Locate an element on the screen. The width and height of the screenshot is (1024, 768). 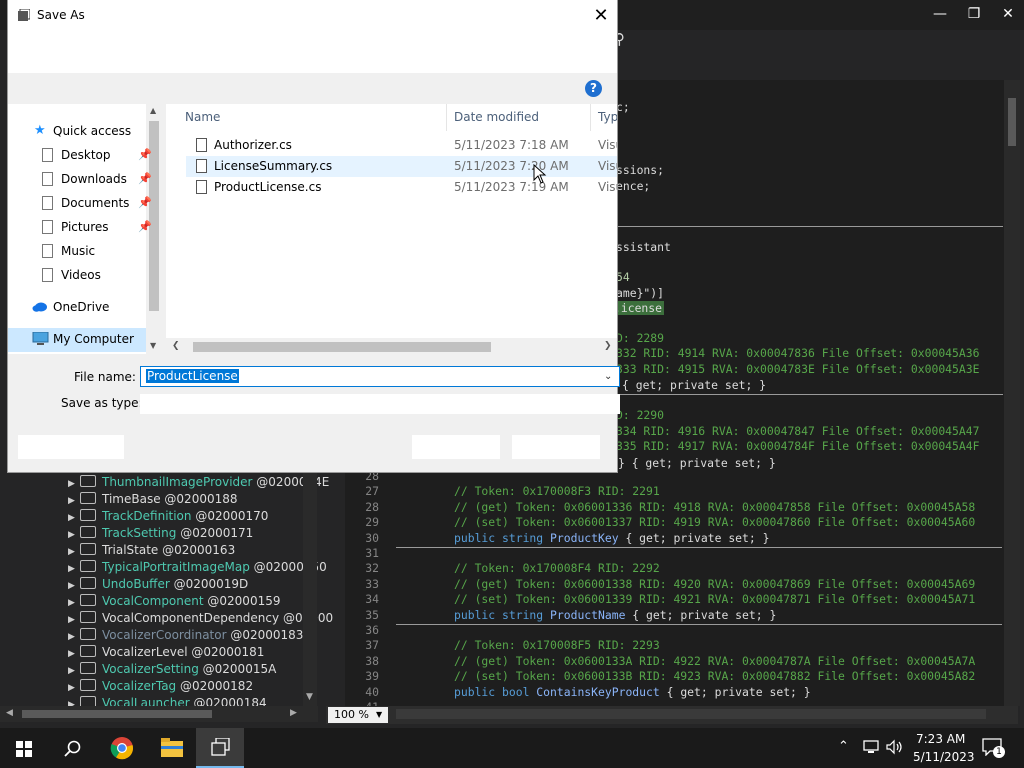
tree-item: ▶ VocalizerLevel @02000181 is located at coordinates (166, 652).